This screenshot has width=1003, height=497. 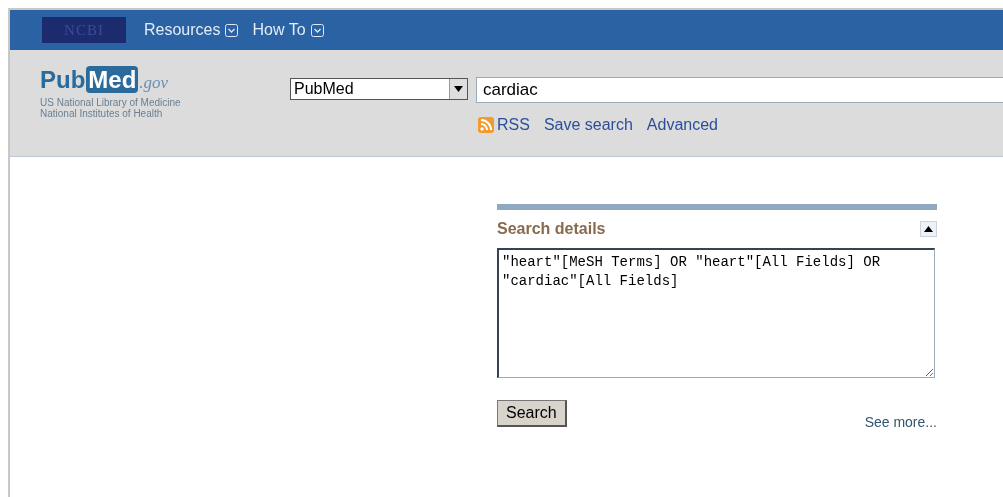 What do you see at coordinates (682, 125) in the screenshot?
I see `header-link: Advanced` at bounding box center [682, 125].